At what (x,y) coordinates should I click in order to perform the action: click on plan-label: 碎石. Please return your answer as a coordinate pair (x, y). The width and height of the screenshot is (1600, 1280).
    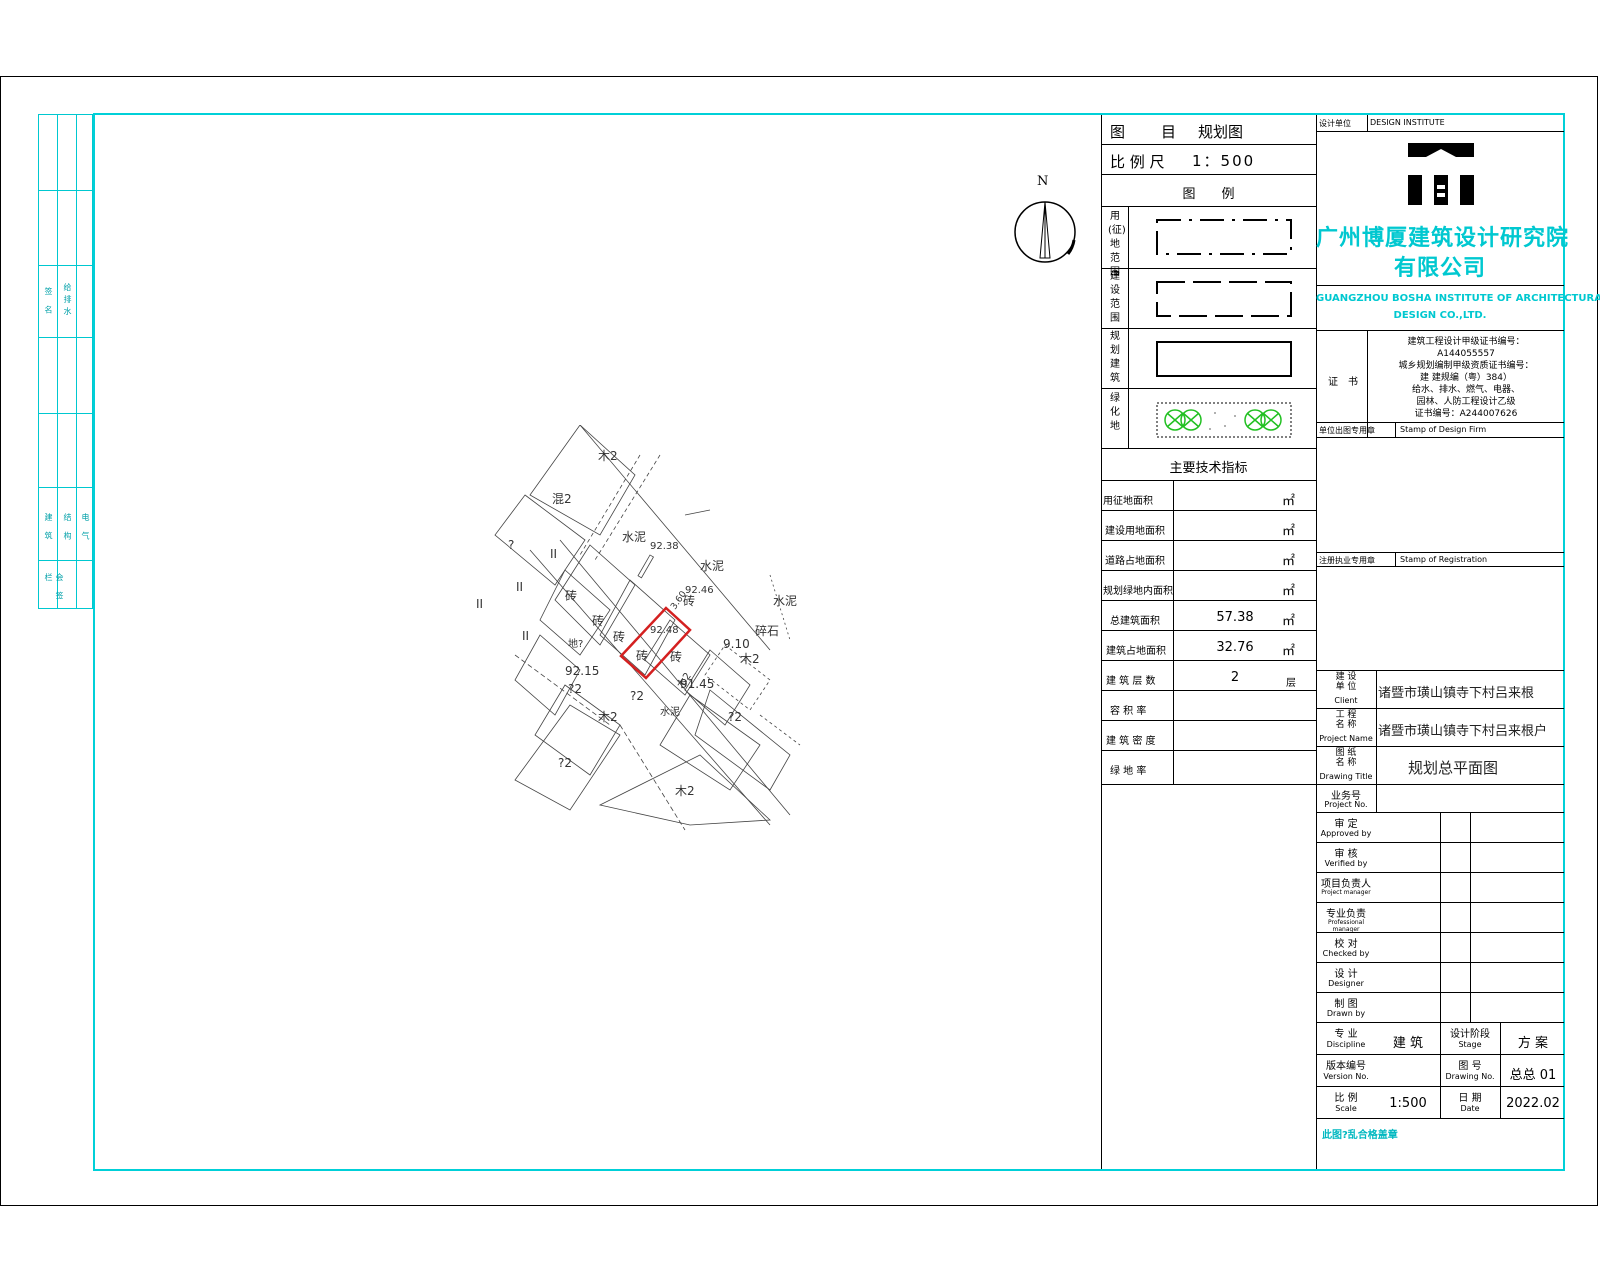
    Looking at the image, I should click on (767, 630).